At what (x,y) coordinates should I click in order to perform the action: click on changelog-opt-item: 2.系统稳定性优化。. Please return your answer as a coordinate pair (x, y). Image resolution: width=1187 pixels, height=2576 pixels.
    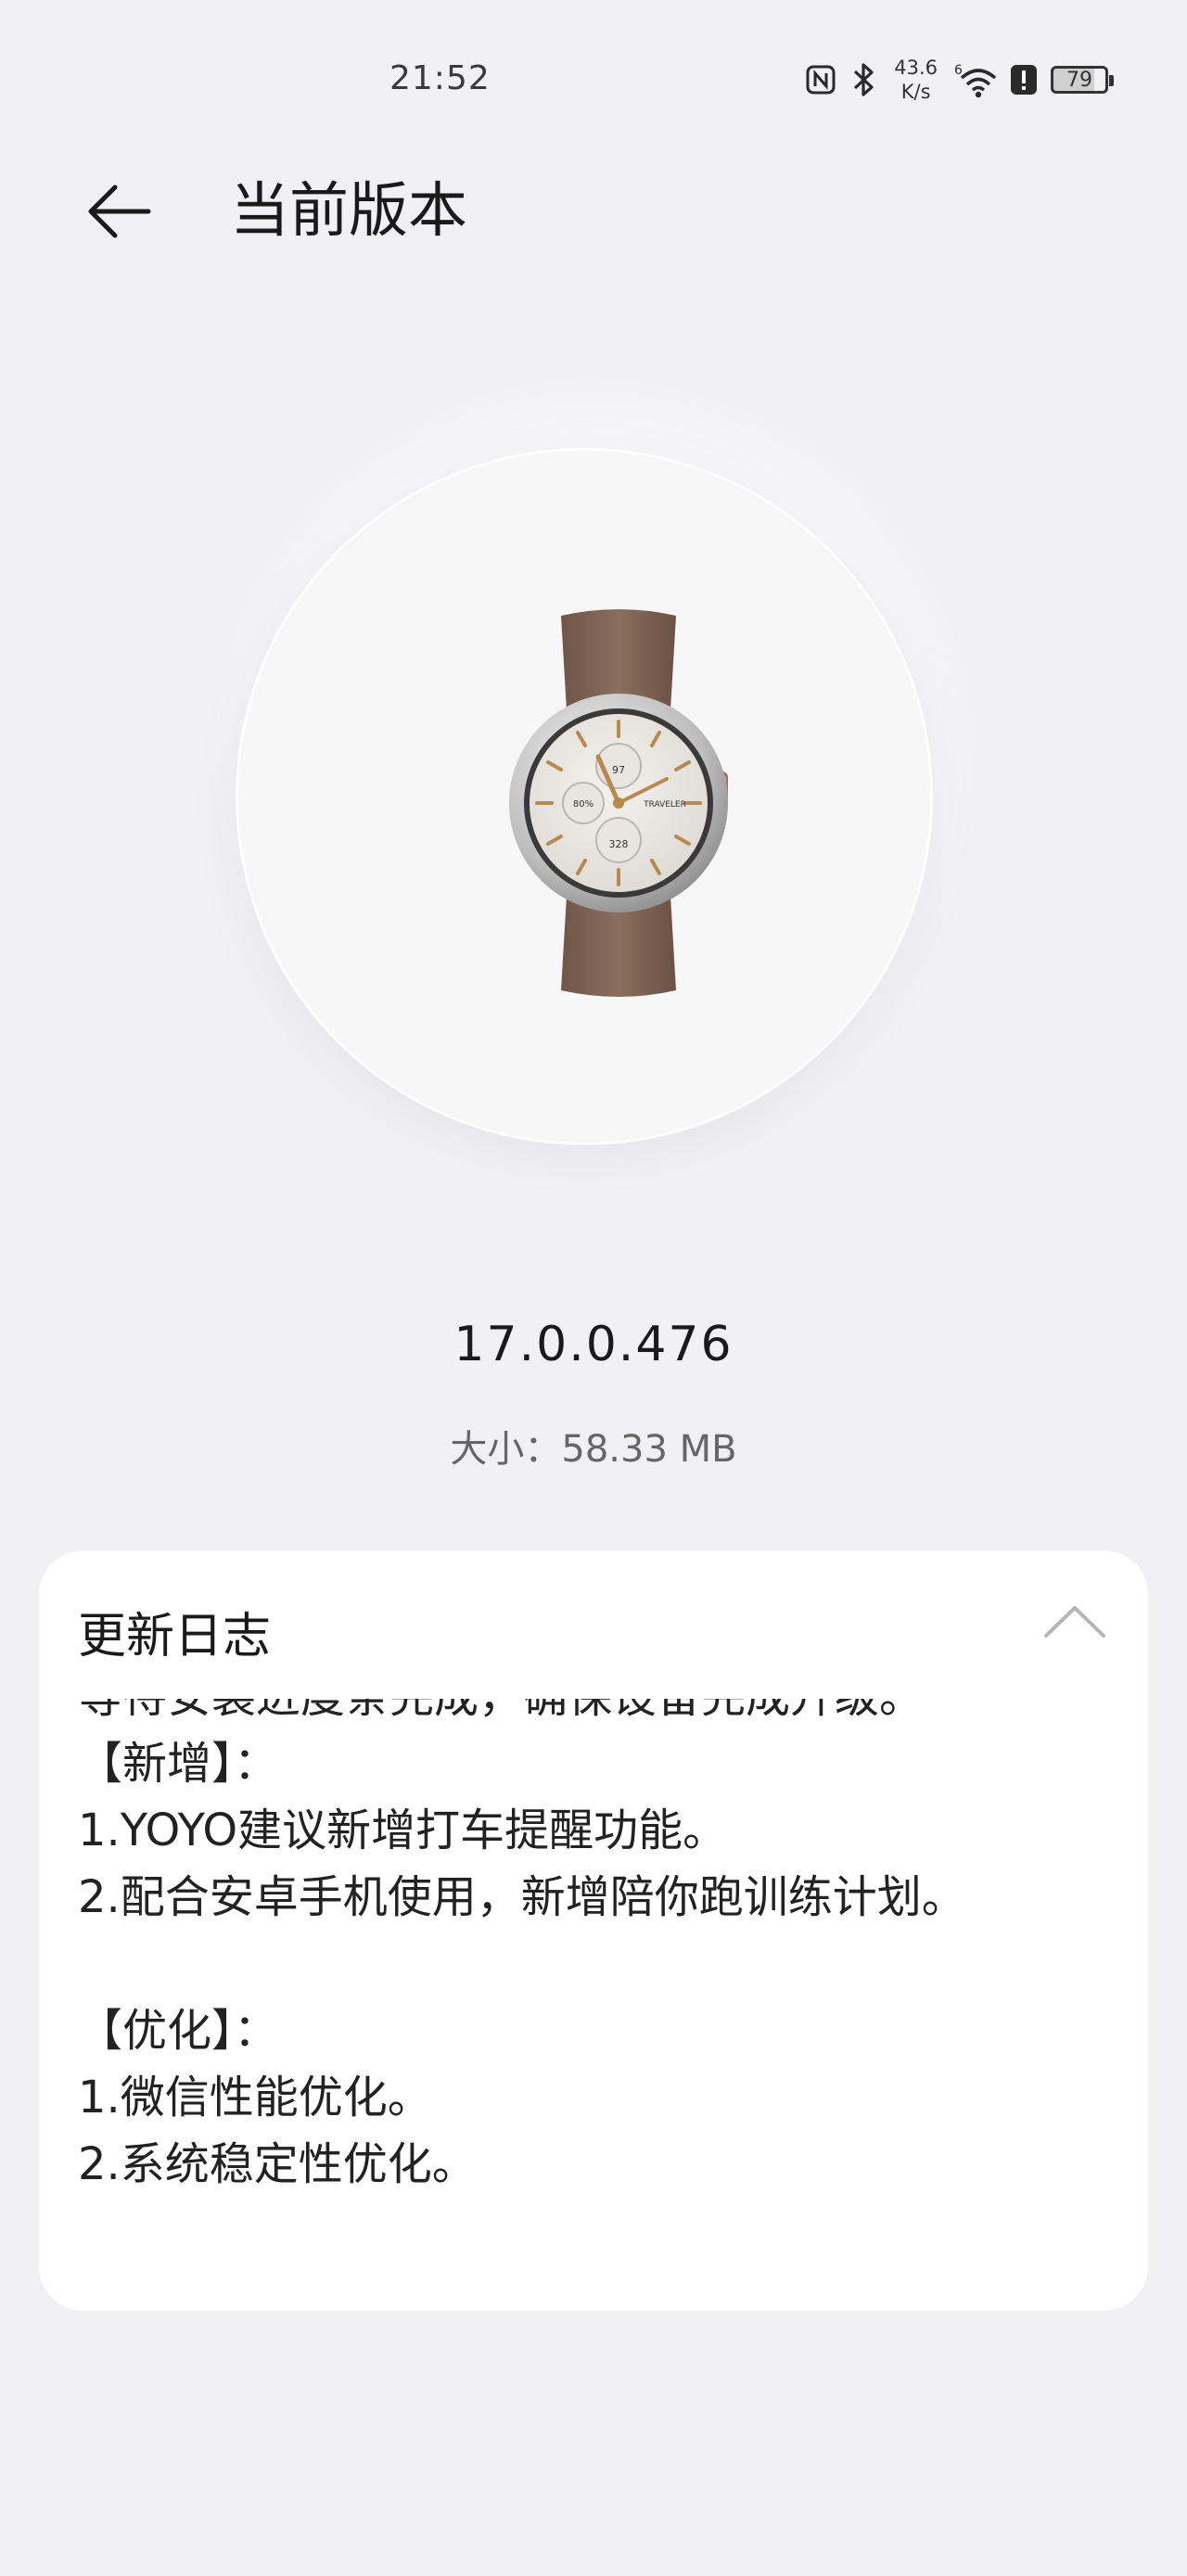
    Looking at the image, I should click on (277, 2164).